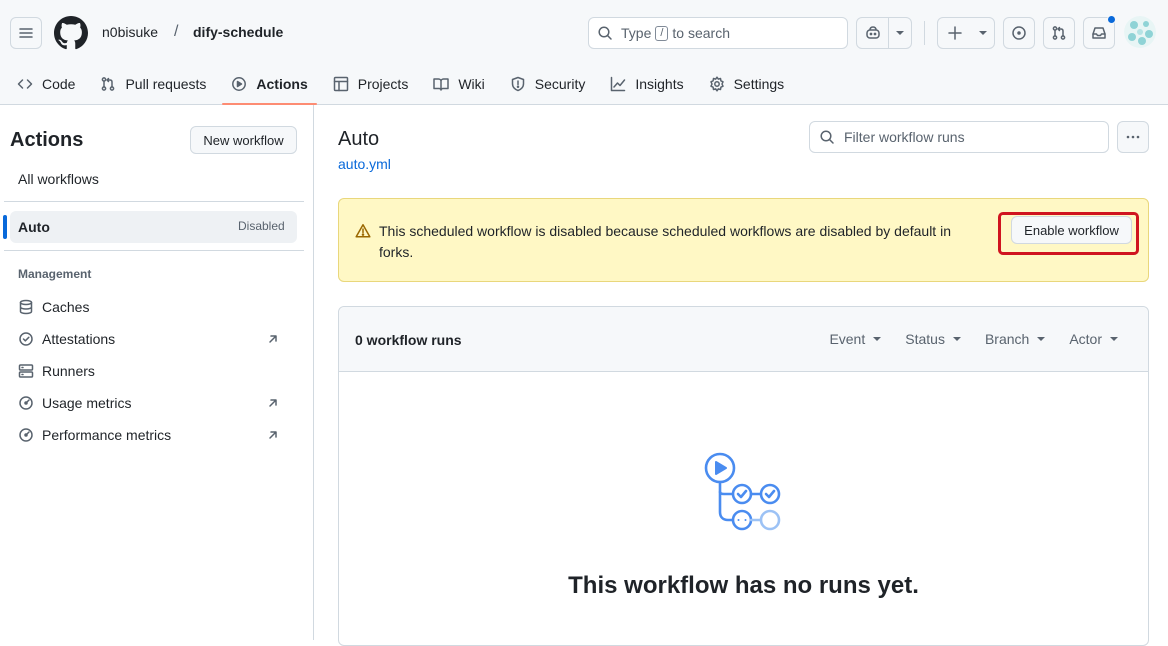  What do you see at coordinates (47, 140) in the screenshot?
I see `sidebar-title: Actions` at bounding box center [47, 140].